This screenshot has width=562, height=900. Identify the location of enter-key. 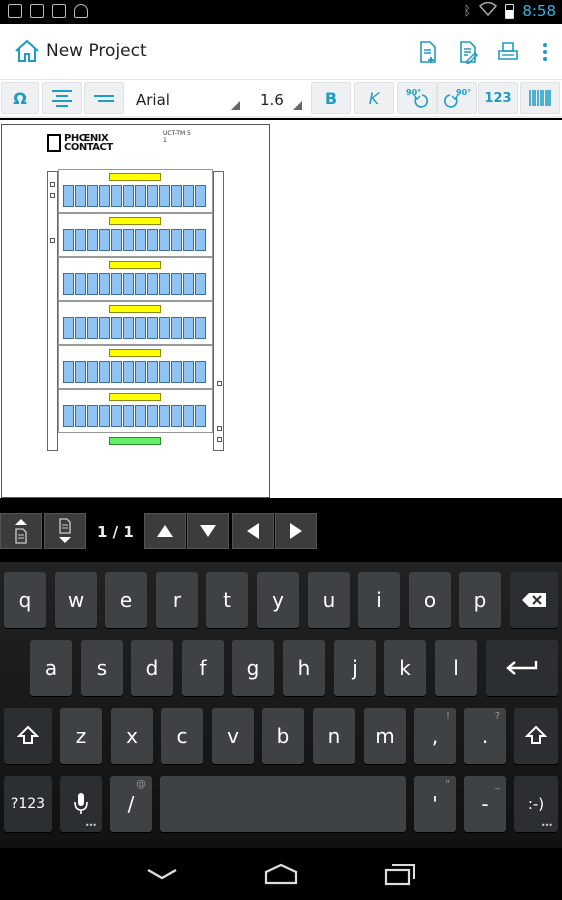
(522, 668).